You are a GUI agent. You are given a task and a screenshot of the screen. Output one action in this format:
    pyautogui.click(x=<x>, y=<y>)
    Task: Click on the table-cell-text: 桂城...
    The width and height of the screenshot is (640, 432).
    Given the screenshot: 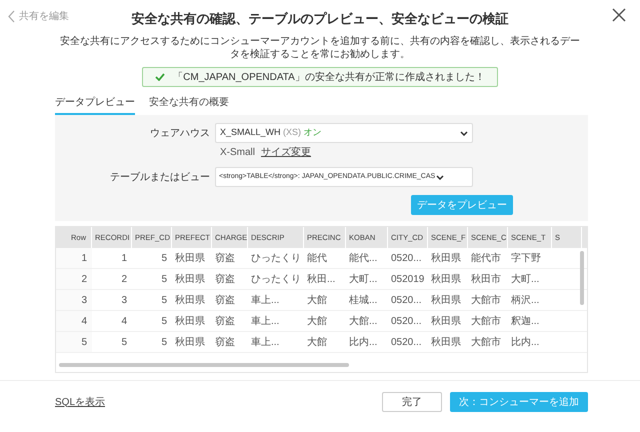 What is the action you would take?
    pyautogui.click(x=363, y=301)
    